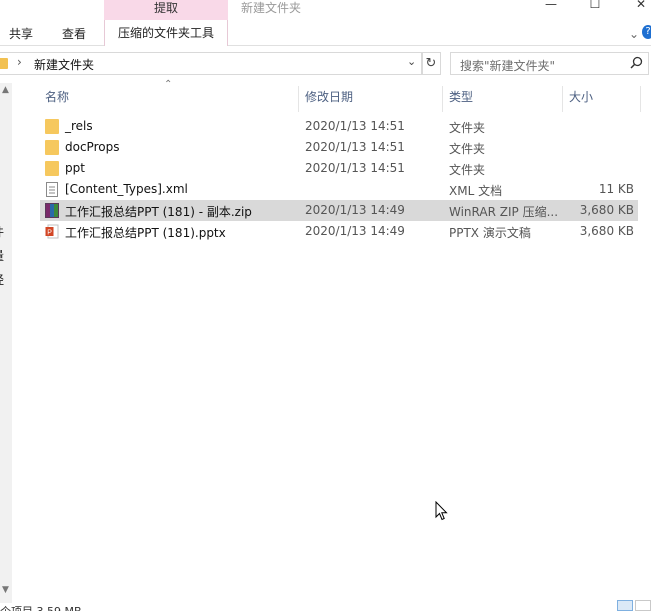  I want to click on nav-item-fragment: 经, so click(2, 279).